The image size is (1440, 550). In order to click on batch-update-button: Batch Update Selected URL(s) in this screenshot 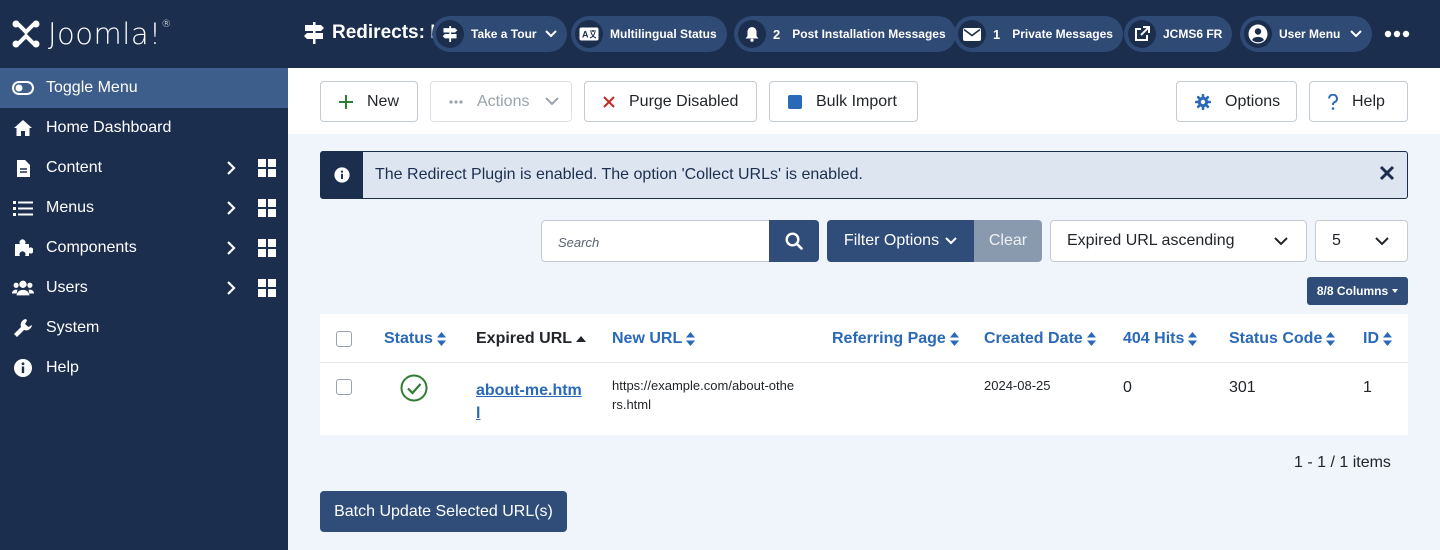, I will do `click(443, 511)`.